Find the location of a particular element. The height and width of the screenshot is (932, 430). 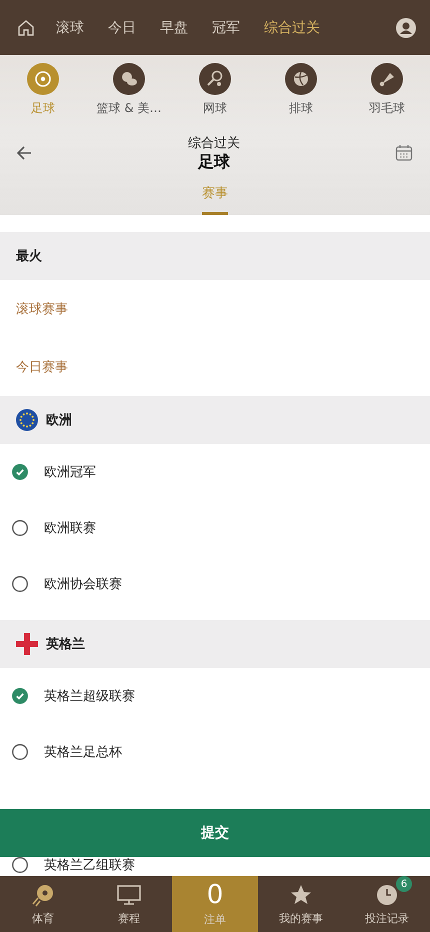

bottom-nav-item: 体育 is located at coordinates (43, 904).